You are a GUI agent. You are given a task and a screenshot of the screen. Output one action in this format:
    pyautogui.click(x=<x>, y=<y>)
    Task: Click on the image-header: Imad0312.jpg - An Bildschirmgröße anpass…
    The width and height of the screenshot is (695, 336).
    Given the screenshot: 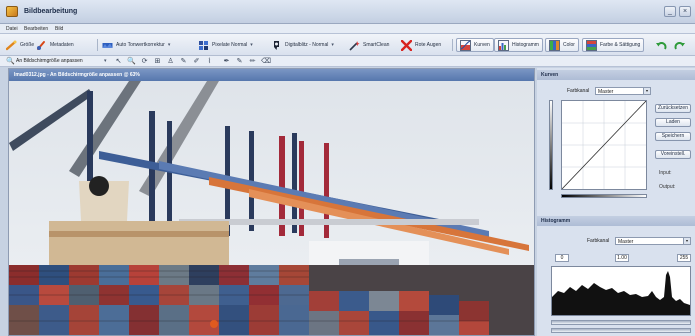 What is the action you would take?
    pyautogui.click(x=271, y=75)
    